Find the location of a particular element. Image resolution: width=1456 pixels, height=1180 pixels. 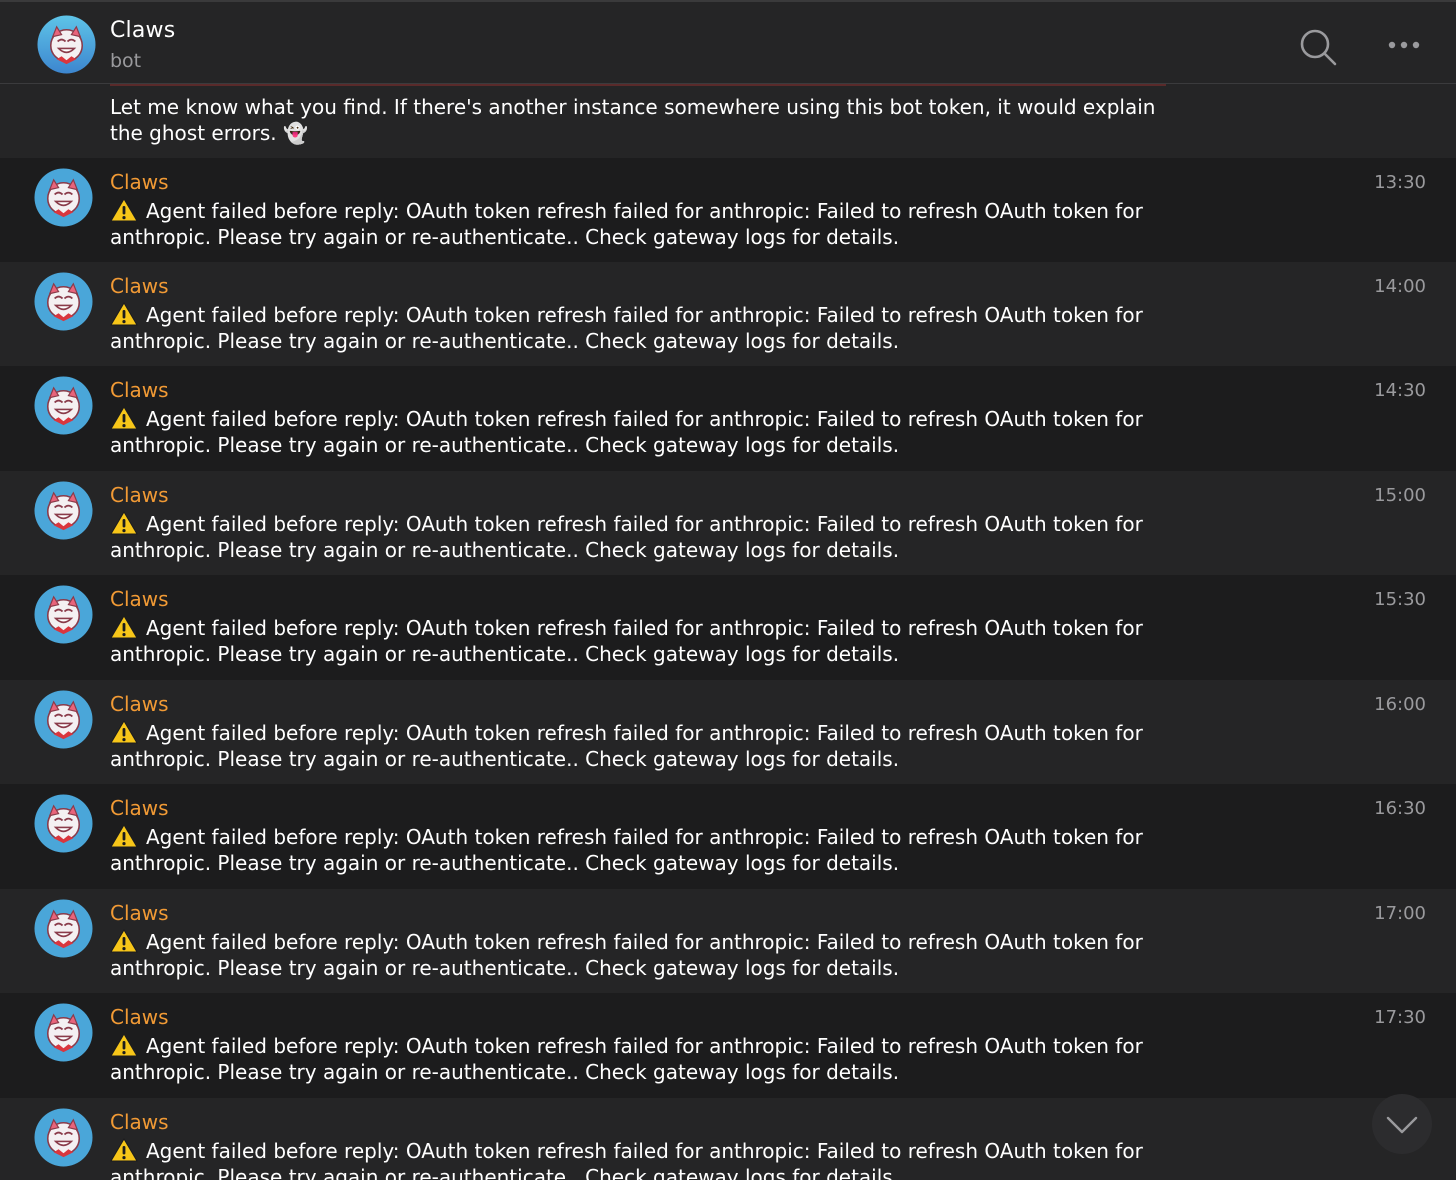

message-time: 15:30 is located at coordinates (1400, 599).